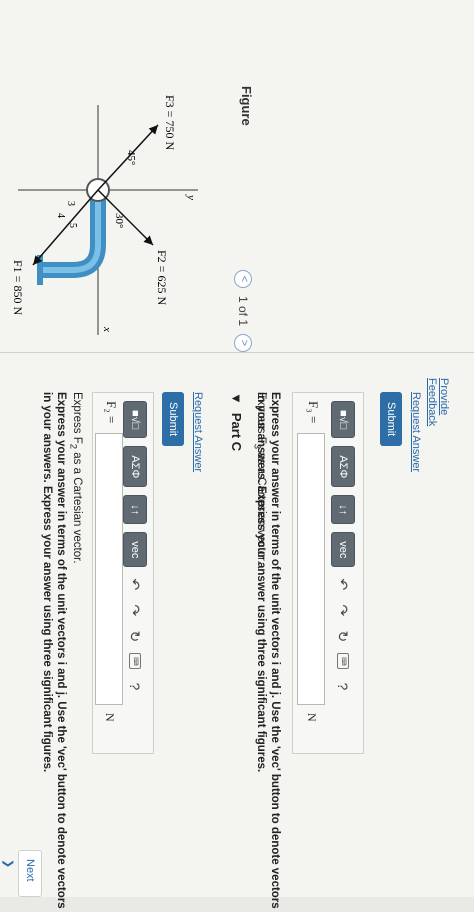 This screenshot has width=474, height=912. I want to click on part-b-toolbar: ■√□ ΑΣΦ ↓↑ vec ↶ ↷ ↻ ⌨ ?, so click(135, 548).